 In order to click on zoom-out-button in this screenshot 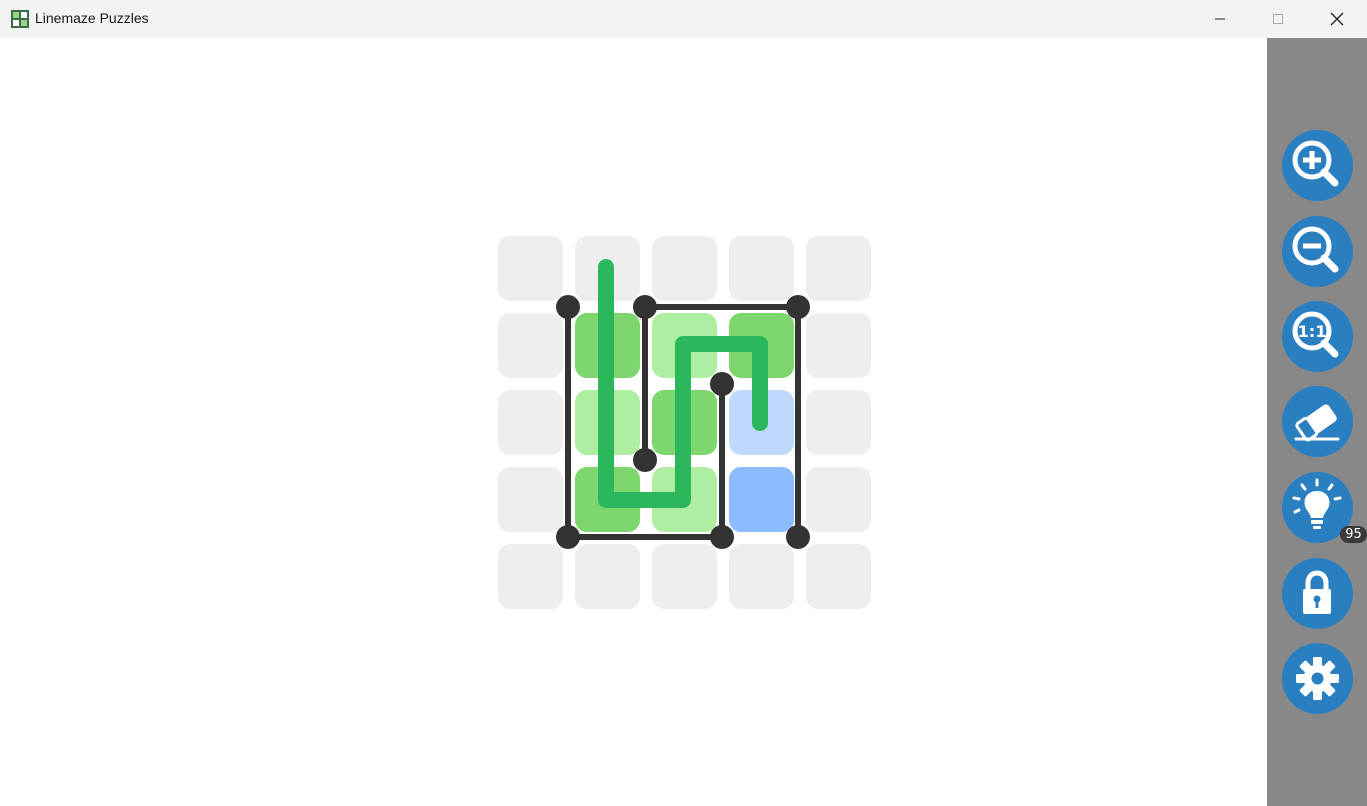, I will do `click(1317, 251)`.